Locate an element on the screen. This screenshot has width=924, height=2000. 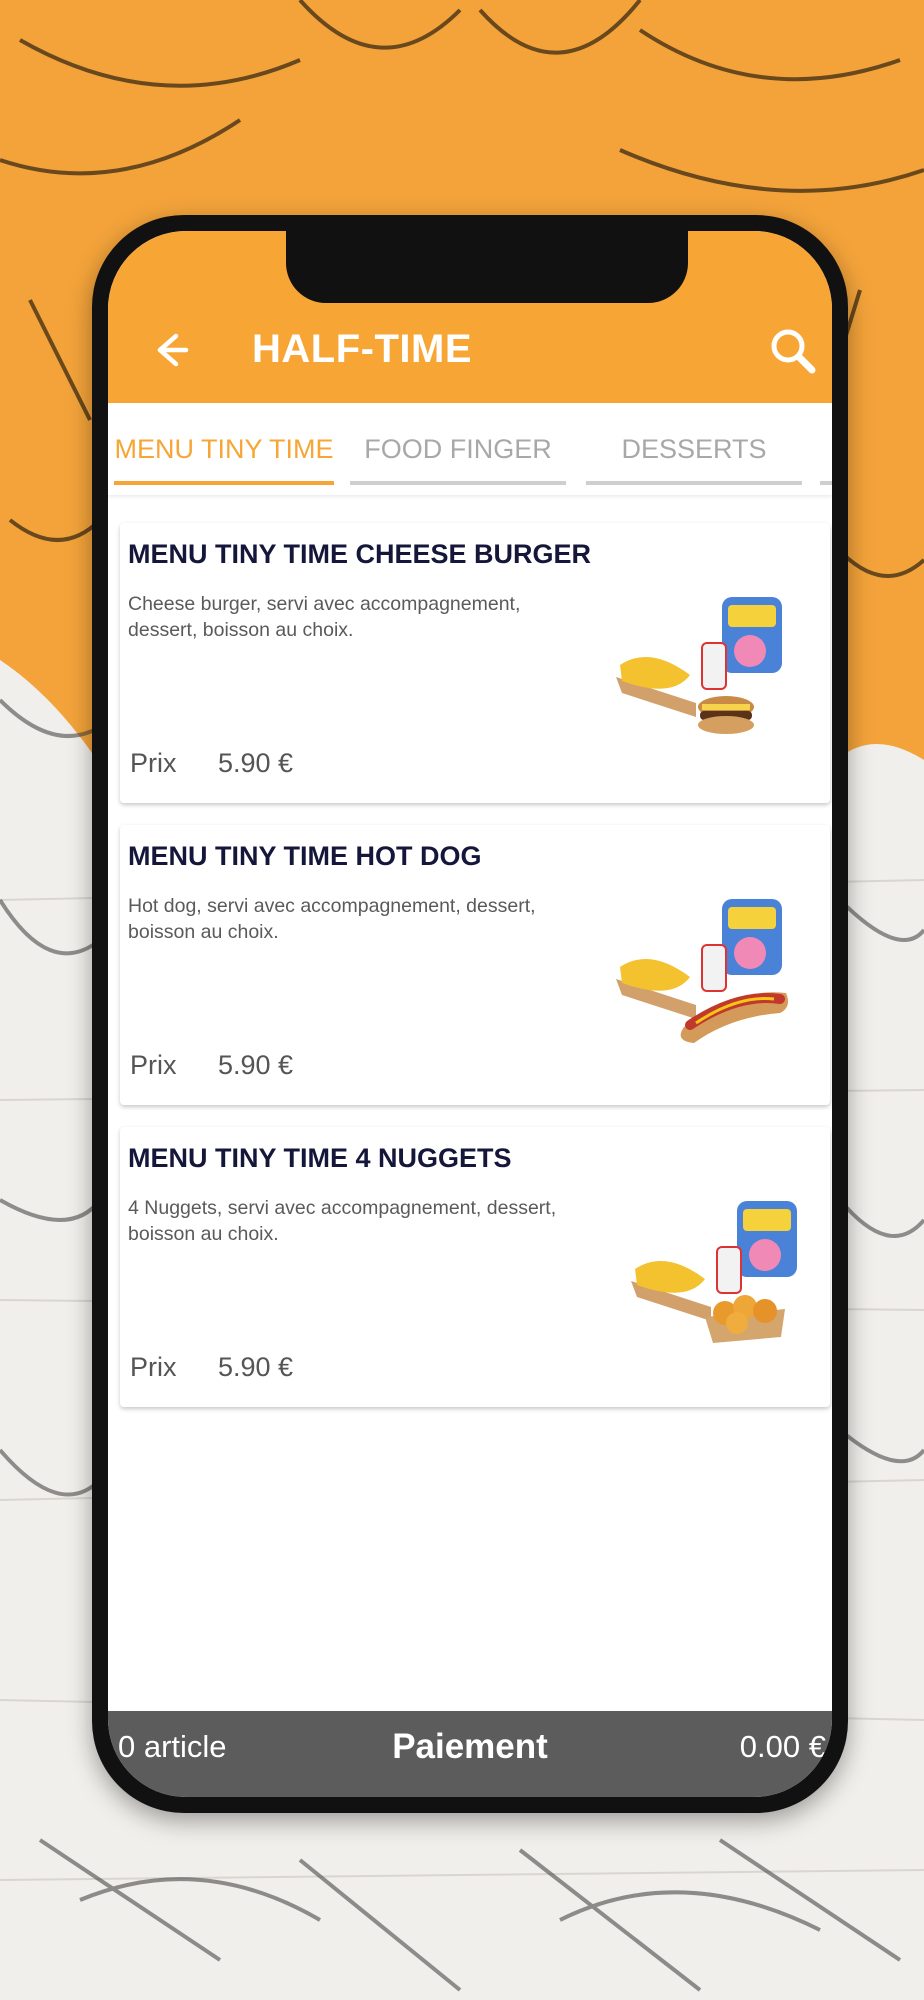
tab-label: FOOD FINGER is located at coordinates (458, 448).